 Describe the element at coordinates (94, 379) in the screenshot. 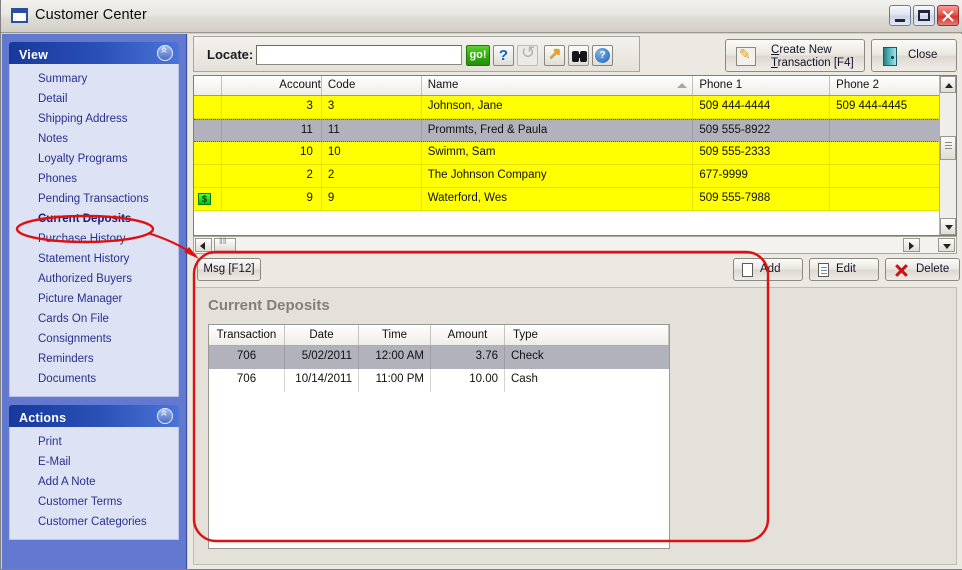

I see `sidebar-item-documents: Documents` at that location.